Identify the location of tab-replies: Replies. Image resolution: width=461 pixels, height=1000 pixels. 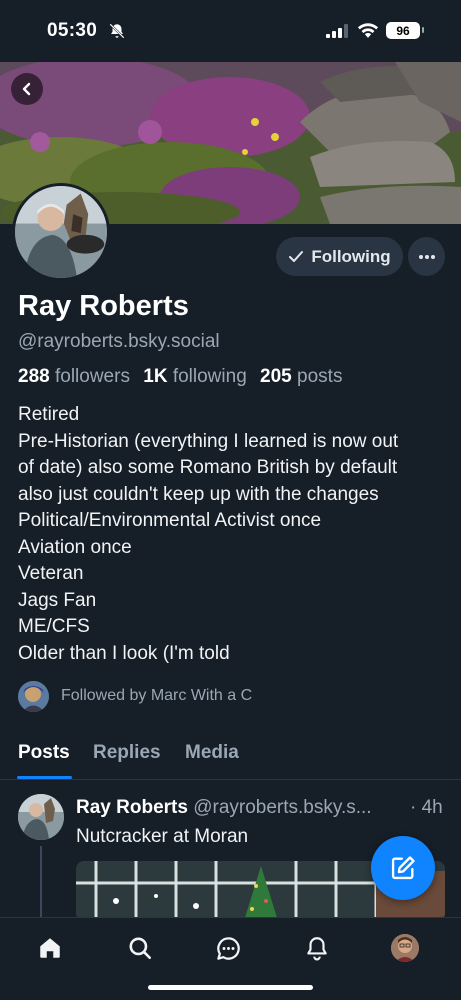
(127, 753).